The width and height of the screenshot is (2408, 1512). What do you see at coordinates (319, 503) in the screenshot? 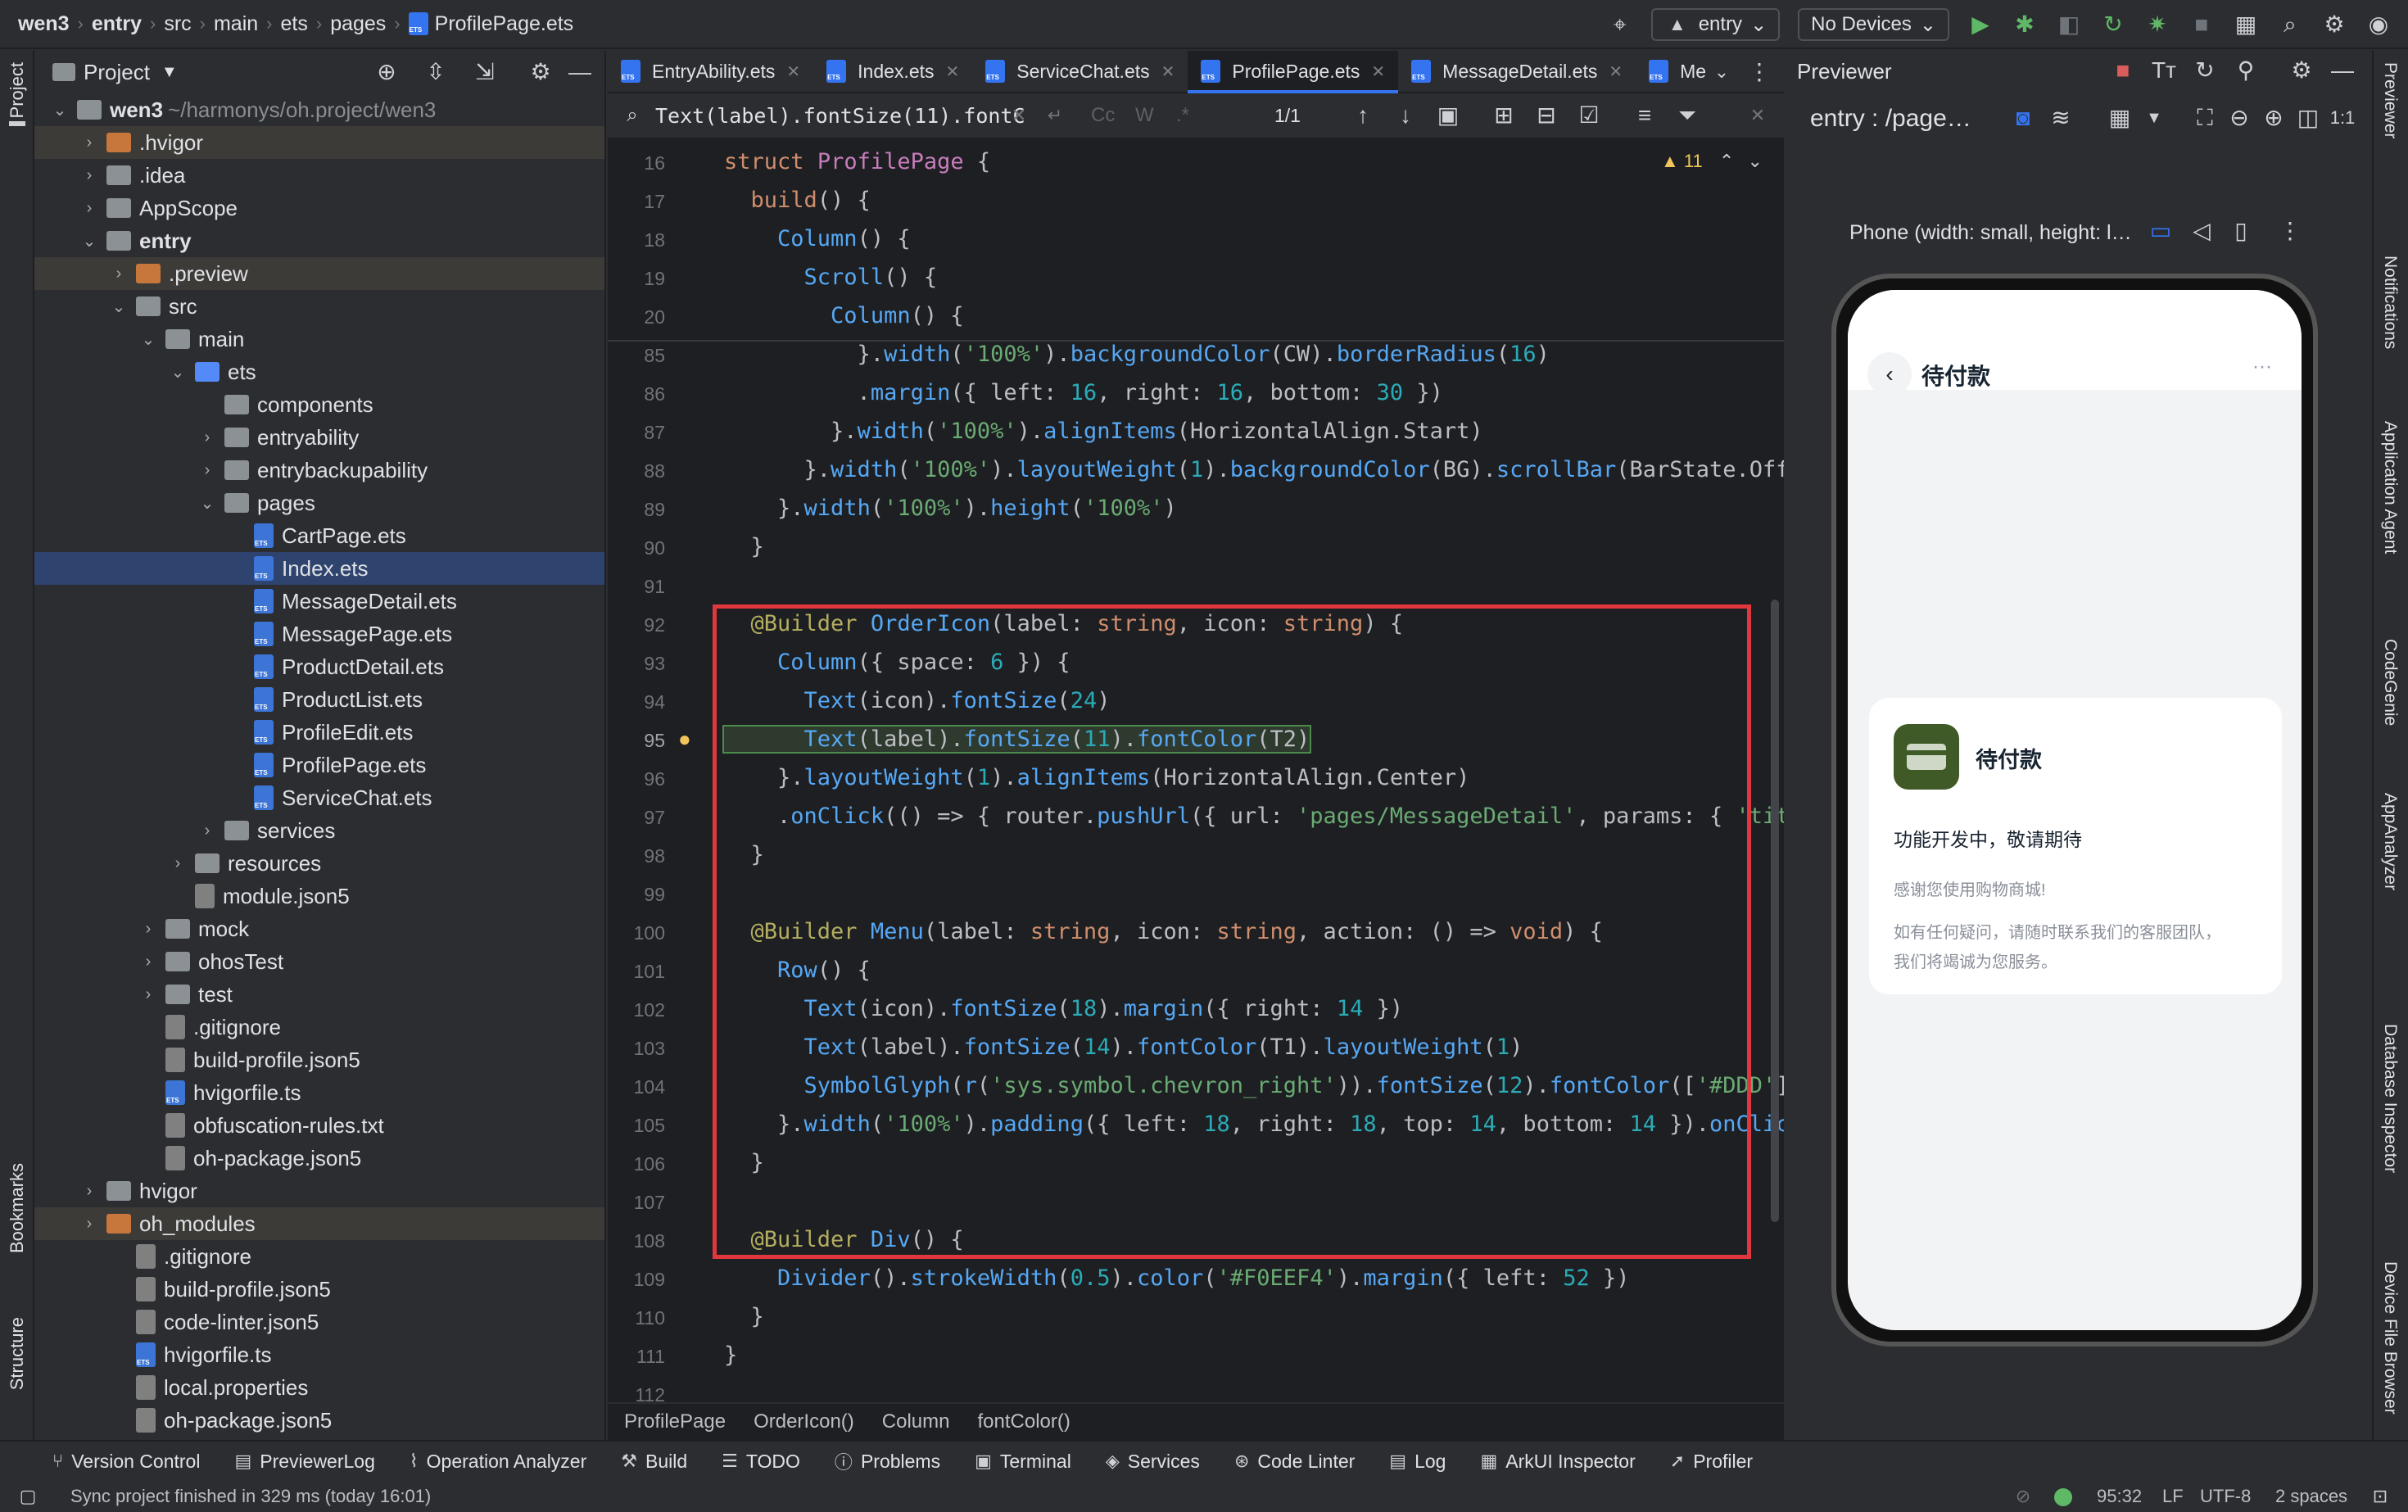
I see `tree-item: ⌄ pages` at bounding box center [319, 503].